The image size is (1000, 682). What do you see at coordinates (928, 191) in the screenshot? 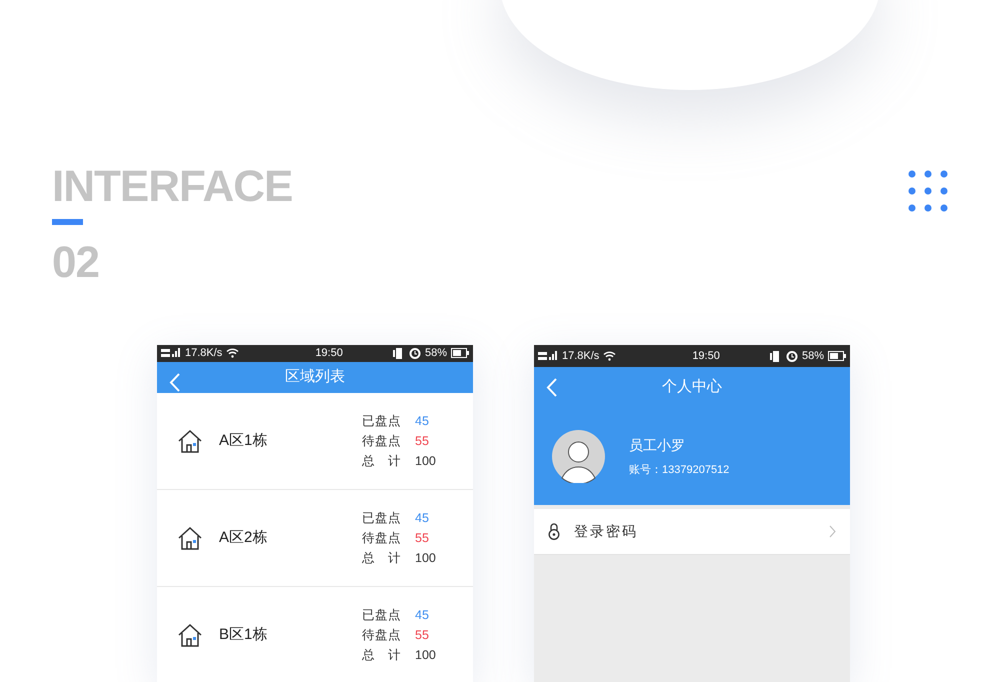
I see `dot-grid-icon` at bounding box center [928, 191].